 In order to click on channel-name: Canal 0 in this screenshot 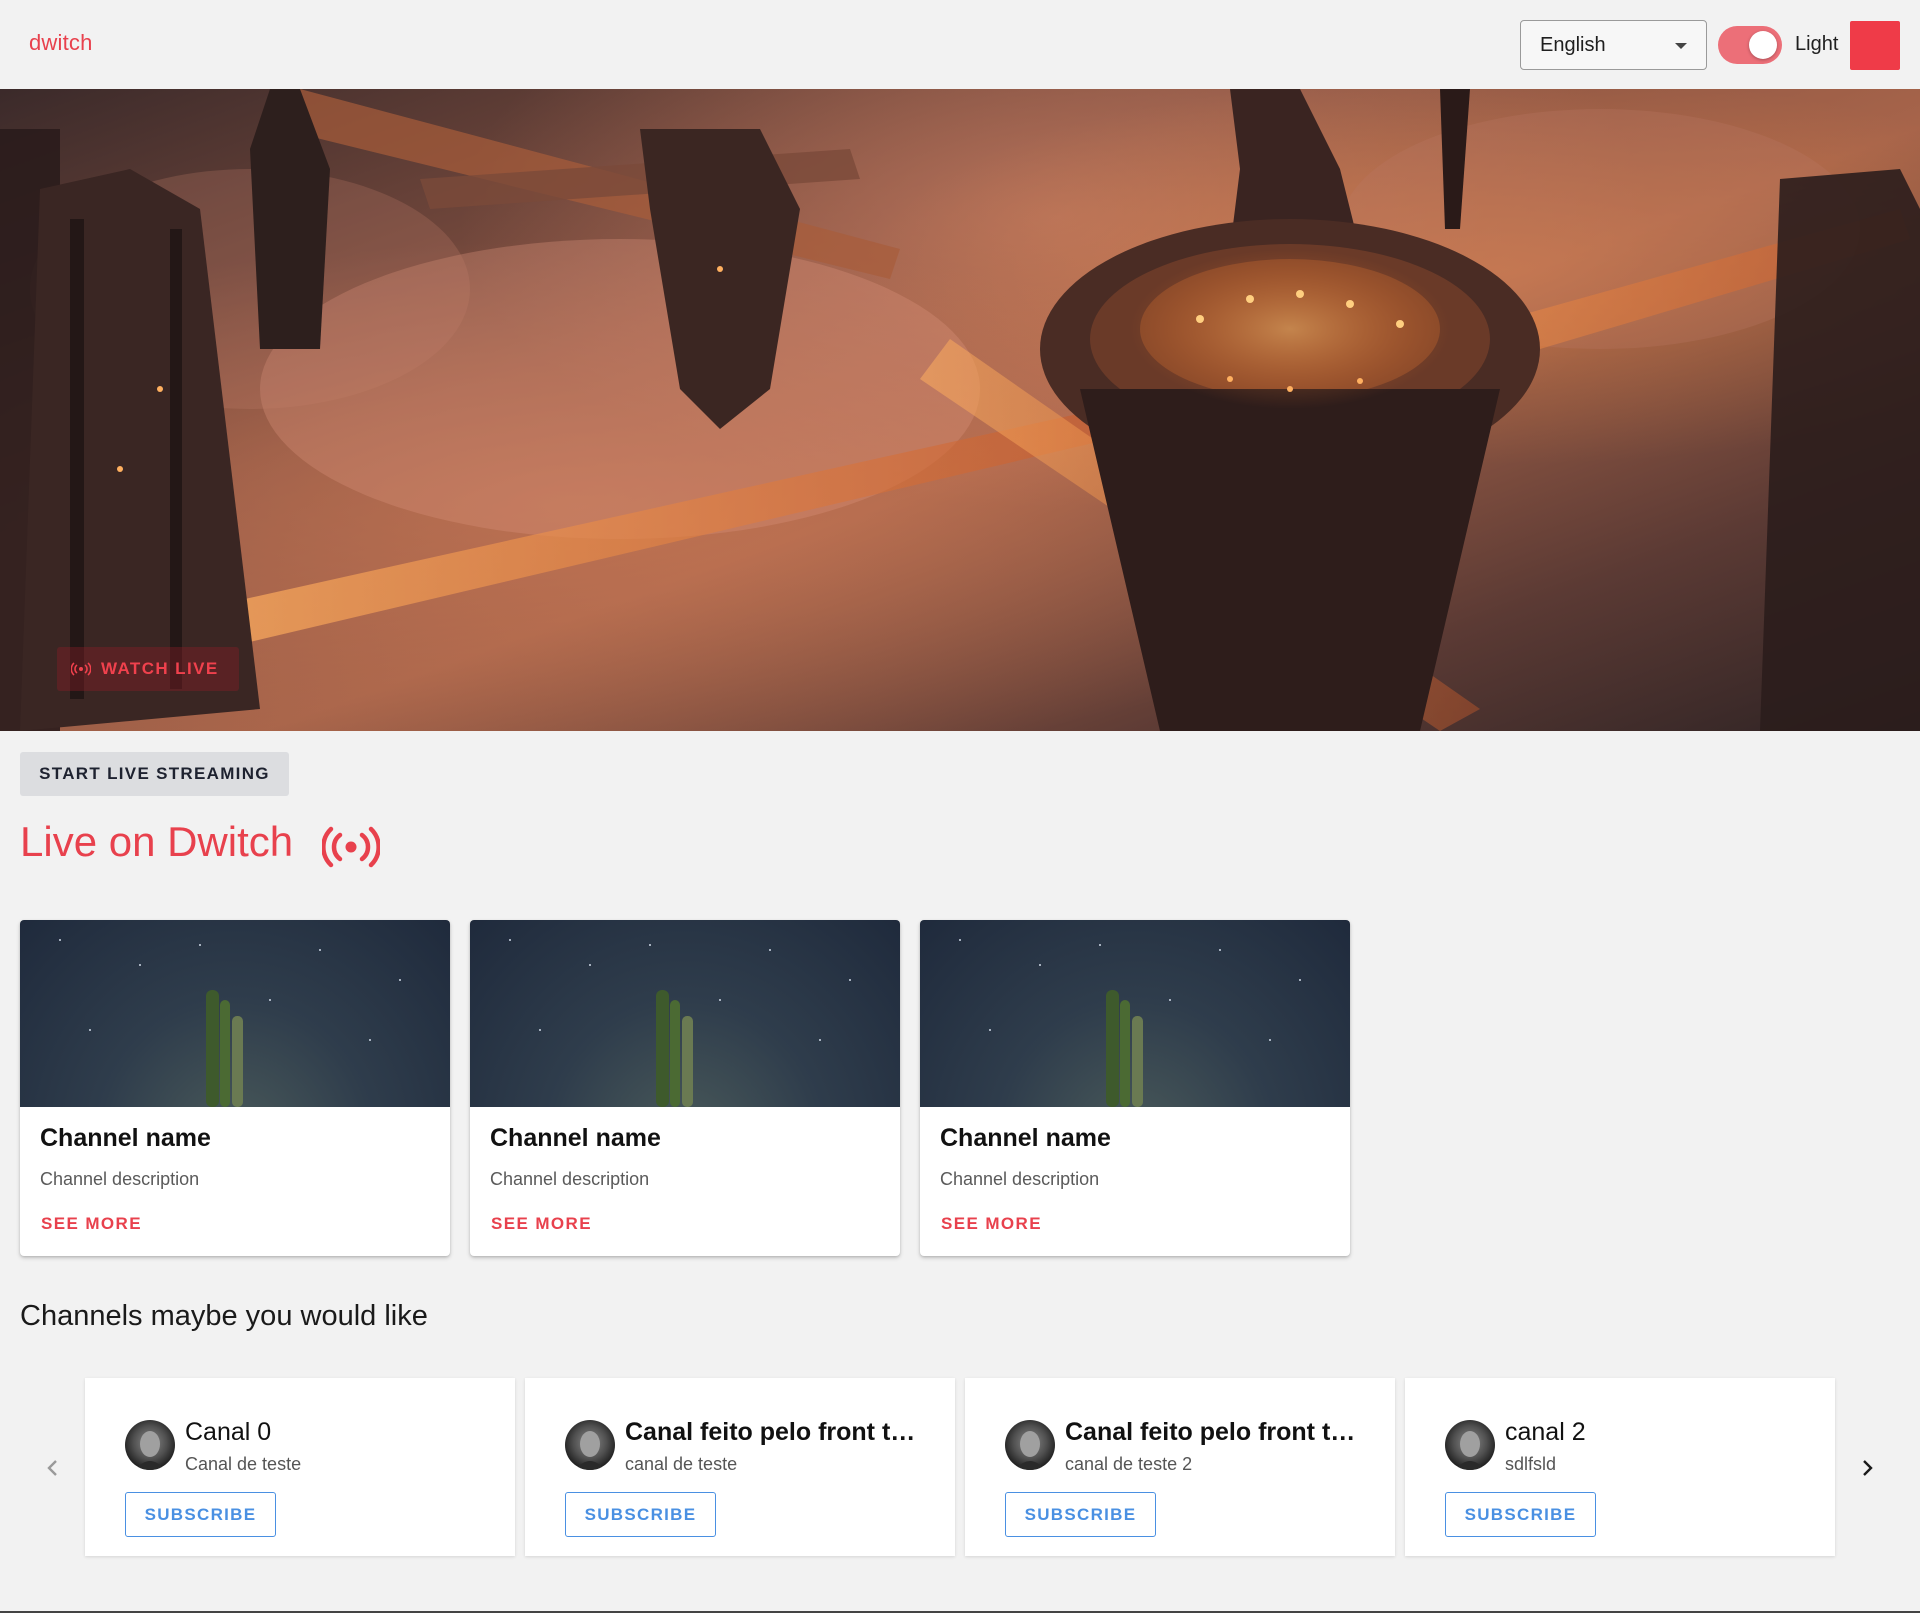, I will do `click(228, 1432)`.